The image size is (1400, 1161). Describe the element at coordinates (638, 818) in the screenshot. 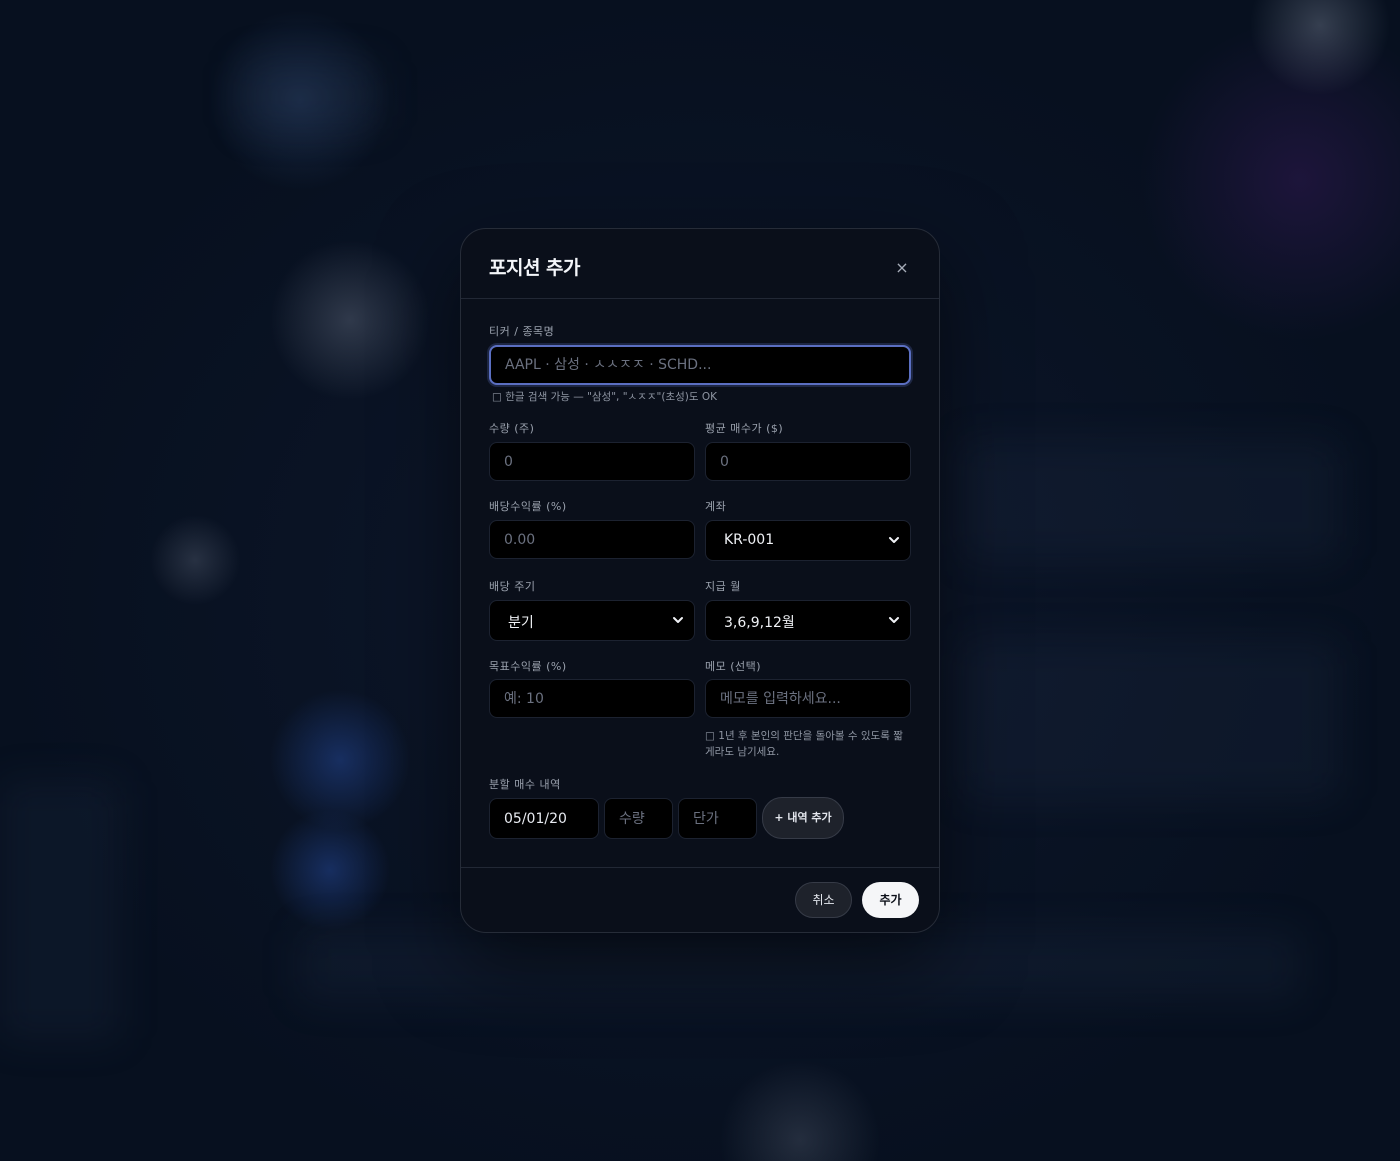

I see `split-buy-quantity-input` at that location.